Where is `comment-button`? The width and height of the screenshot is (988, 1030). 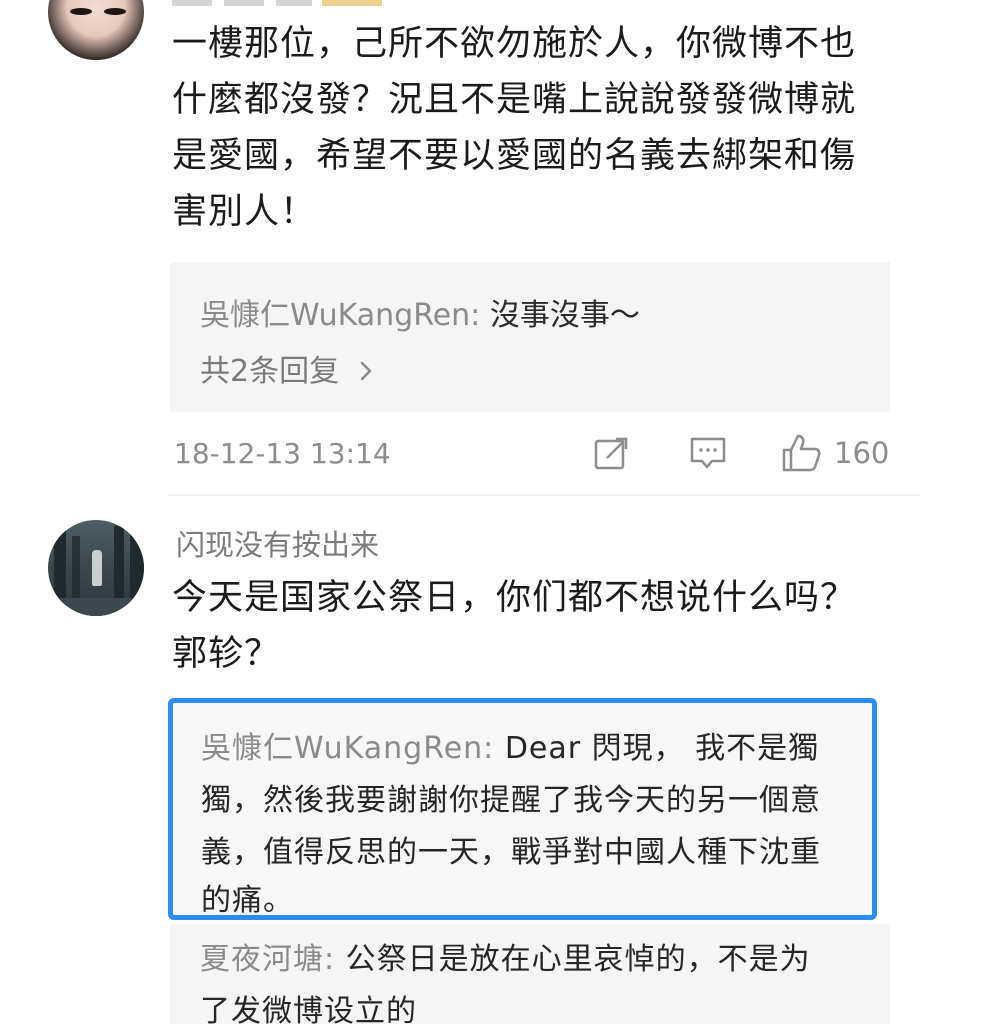
comment-button is located at coordinates (708, 453).